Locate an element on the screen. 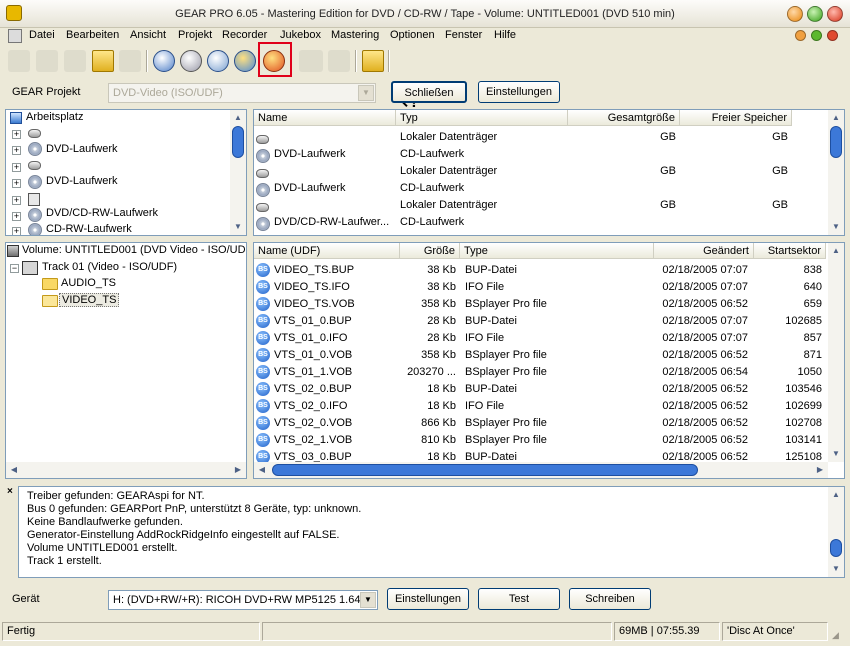  explorer-tree-scrollbar: ▲ ▼ is located at coordinates (238, 172).